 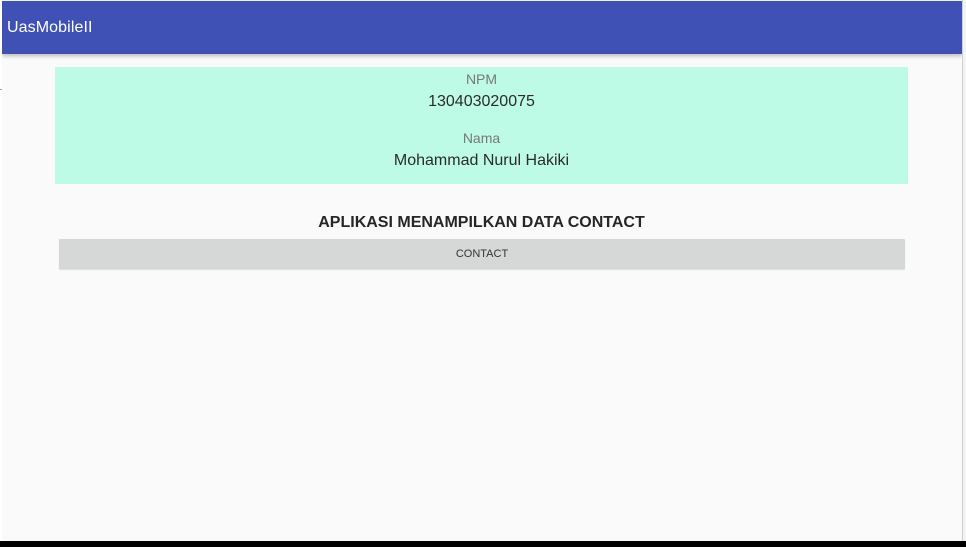 I want to click on app-bar: UasMobileII, so click(x=482, y=27).